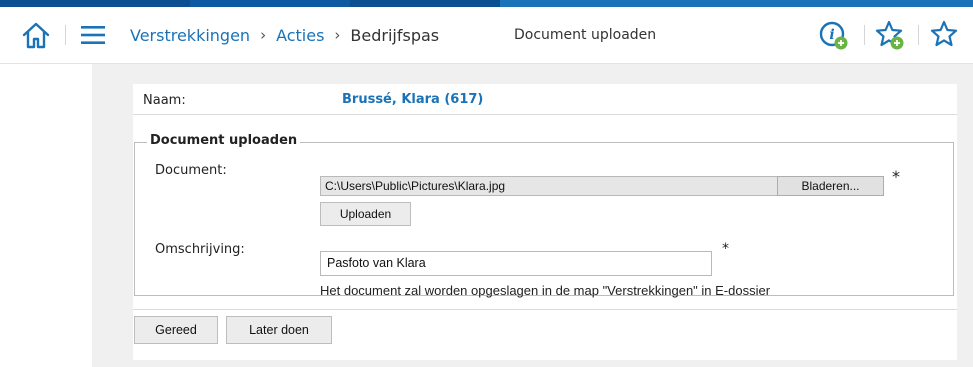 This screenshot has width=973, height=367. Describe the element at coordinates (890, 35) in the screenshot. I see `favorite-add-icon` at that location.